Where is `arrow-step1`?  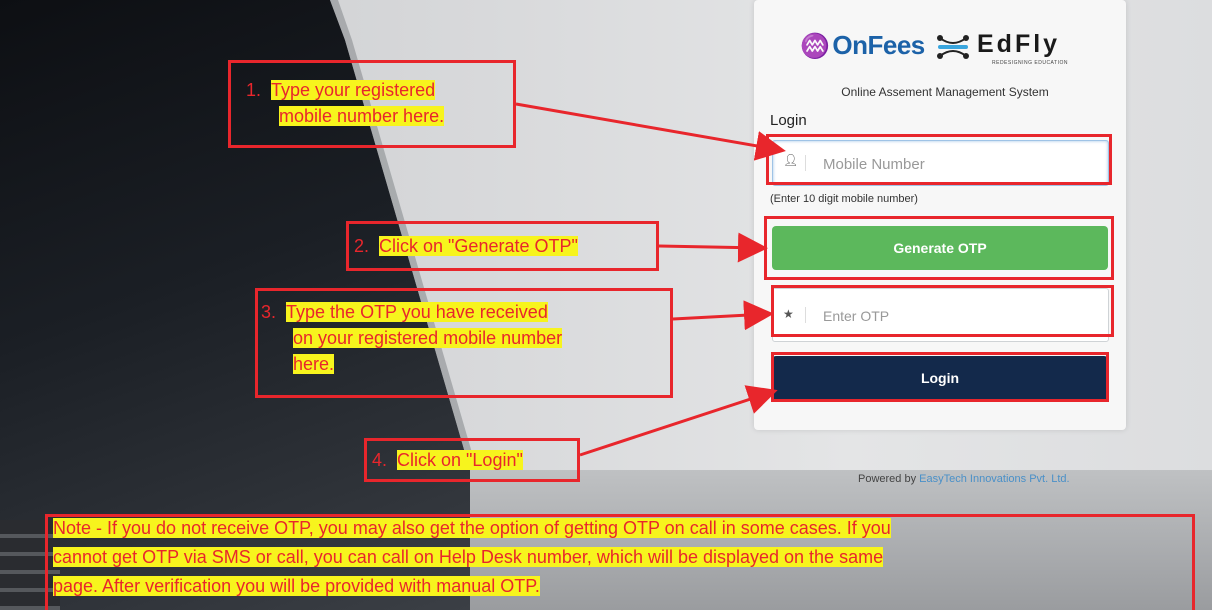 arrow-step1 is located at coordinates (650, 131).